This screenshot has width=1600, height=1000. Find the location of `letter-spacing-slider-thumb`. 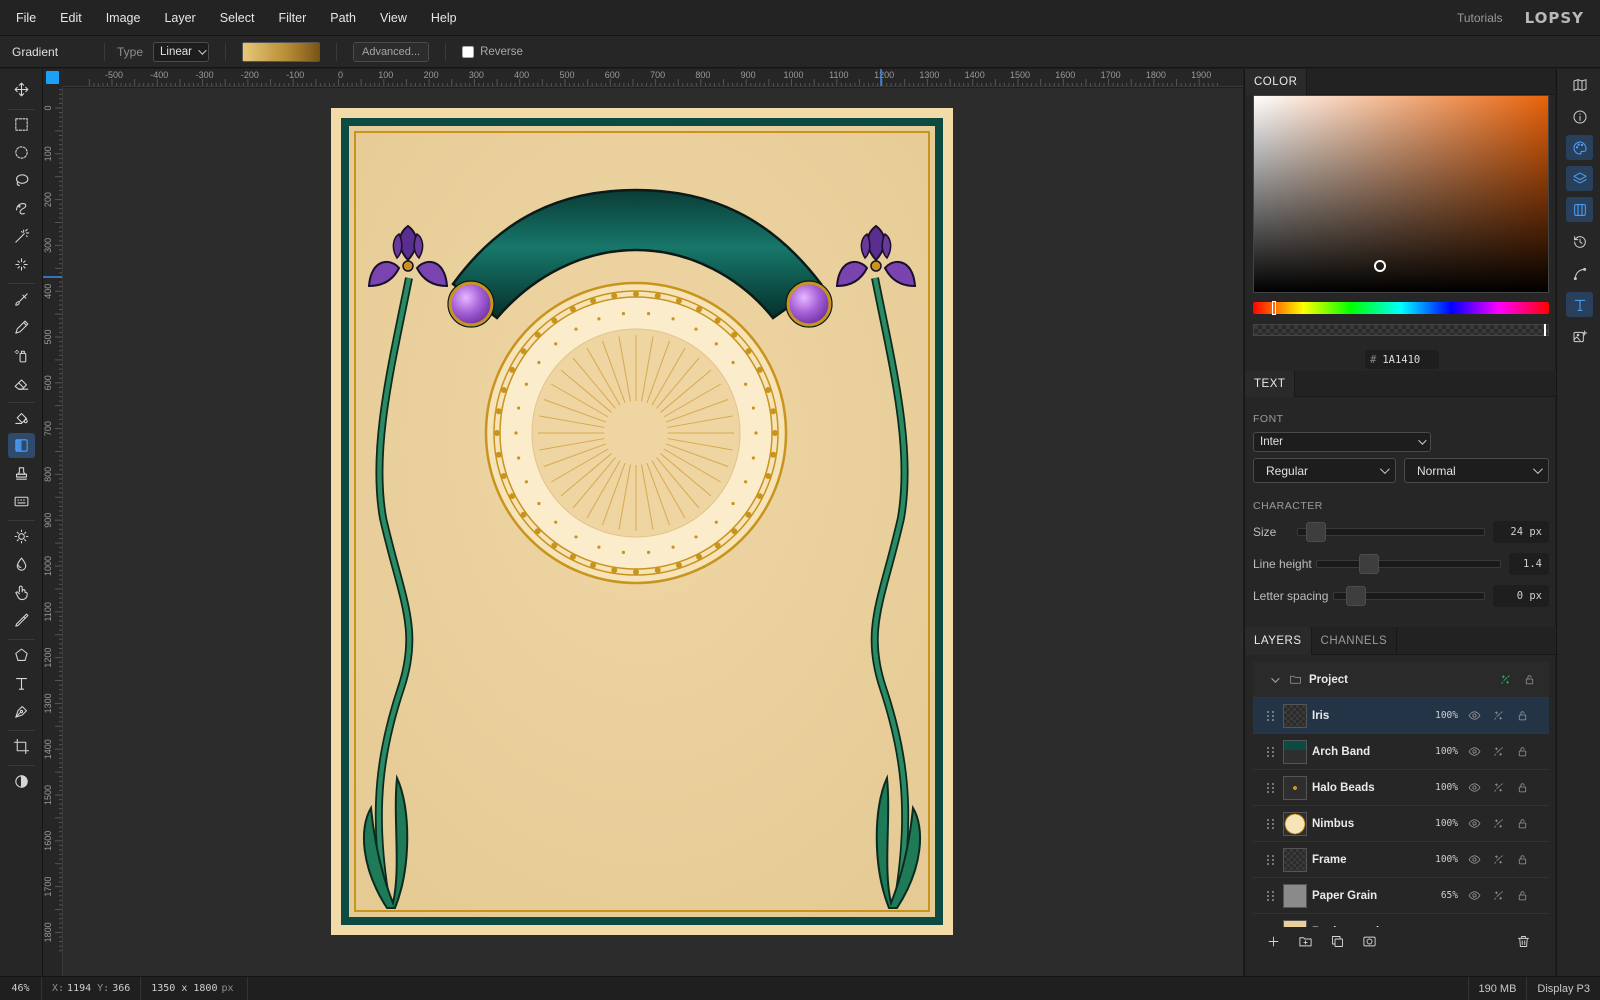

letter-spacing-slider-thumb is located at coordinates (1356, 596).